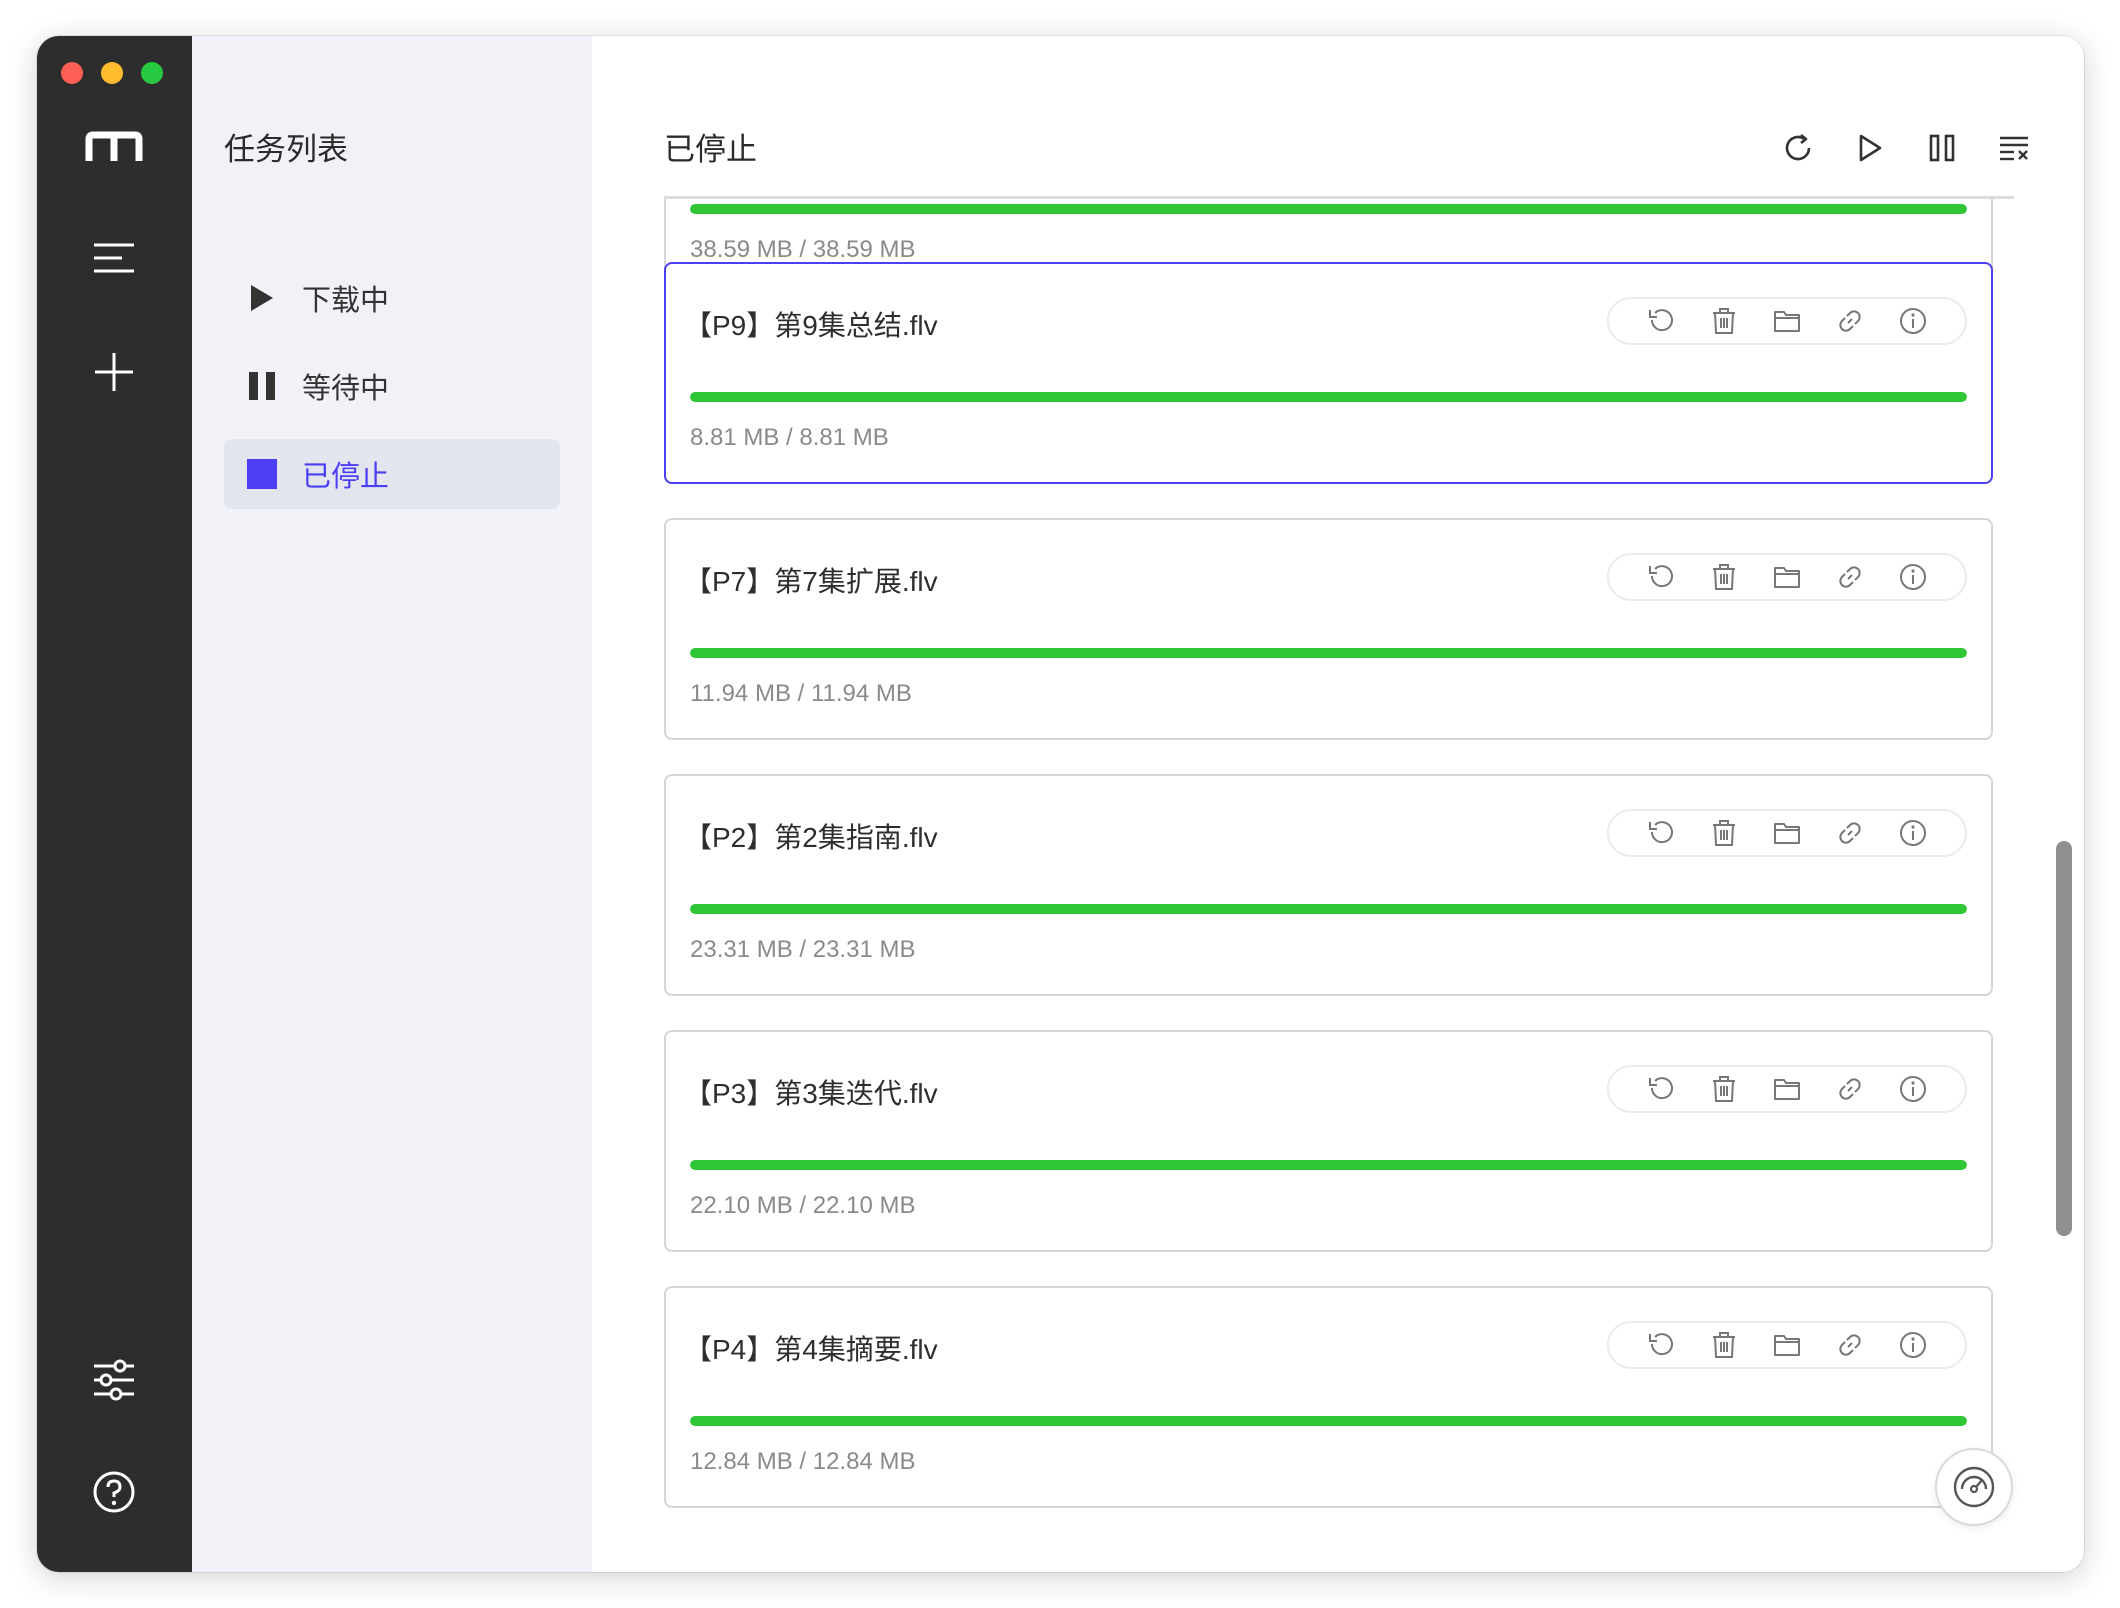 The height and width of the screenshot is (1608, 2120). I want to click on resume-all-button, so click(1870, 148).